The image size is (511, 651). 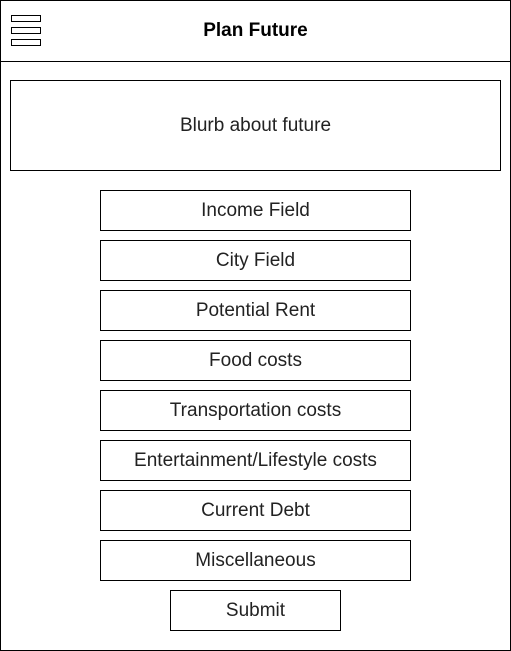 I want to click on potential-rent-field: Potential Rent, so click(x=255, y=310).